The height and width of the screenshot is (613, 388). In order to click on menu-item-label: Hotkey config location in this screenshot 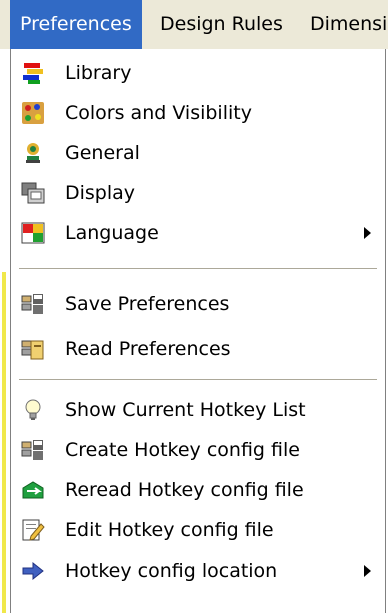, I will do `click(171, 571)`.